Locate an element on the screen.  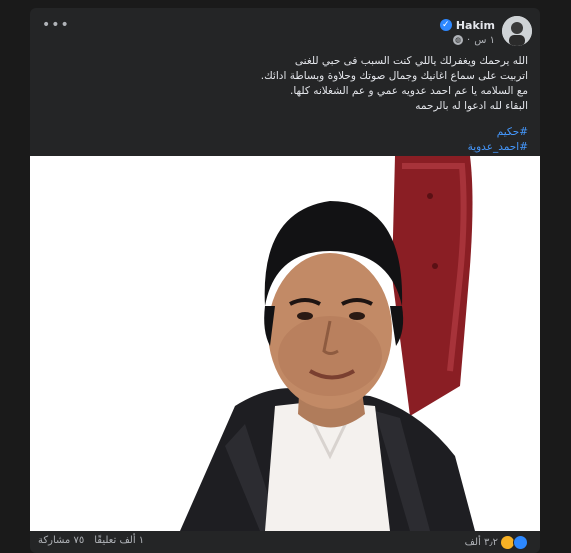
reactions-count: ٣٫٢ ألف is located at coordinates (481, 542).